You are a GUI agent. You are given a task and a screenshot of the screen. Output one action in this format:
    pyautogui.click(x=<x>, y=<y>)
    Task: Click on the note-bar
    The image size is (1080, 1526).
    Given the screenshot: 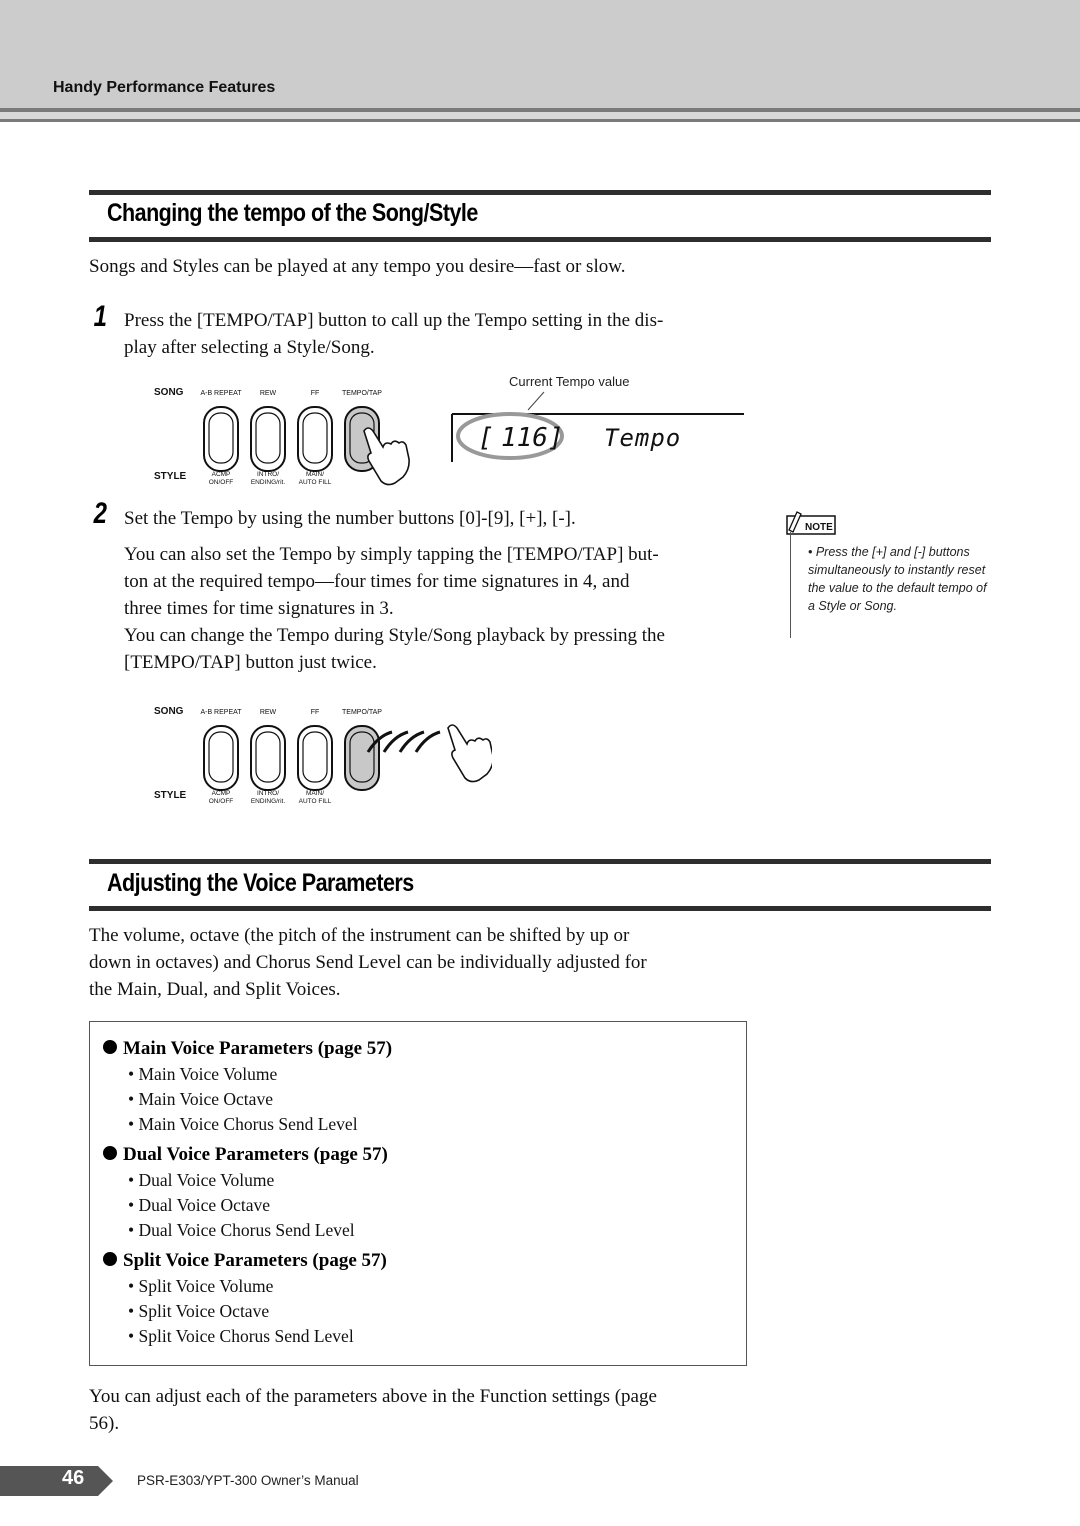 What is the action you would take?
    pyautogui.click(x=790, y=585)
    